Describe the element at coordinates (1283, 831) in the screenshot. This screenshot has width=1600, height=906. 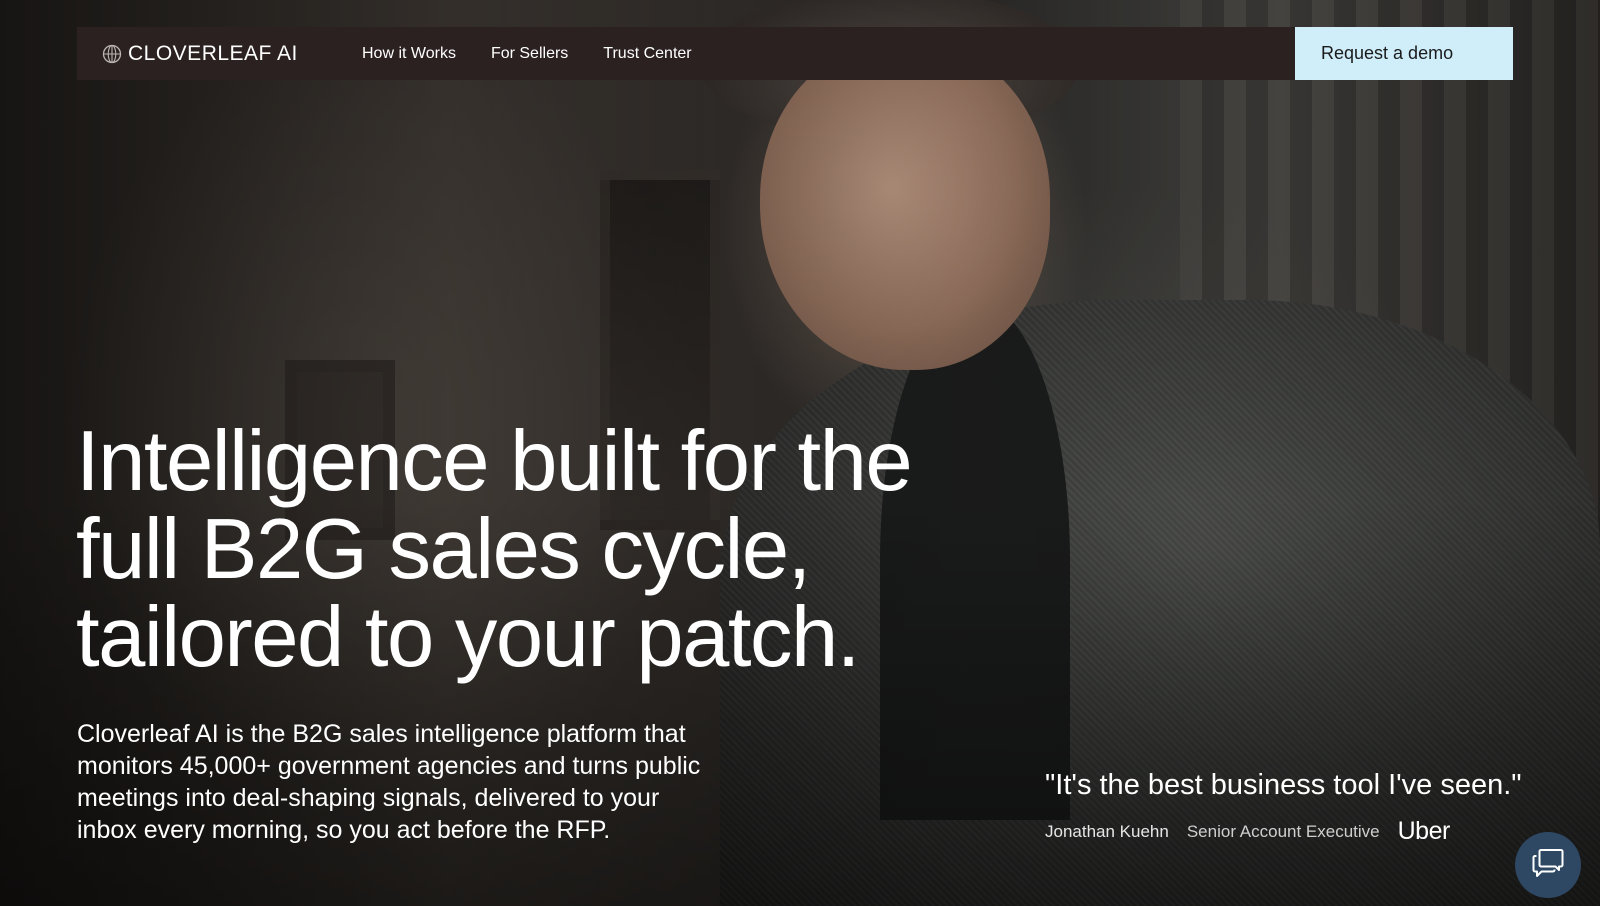
I see `testimonial-title: Senior Account Executive` at that location.